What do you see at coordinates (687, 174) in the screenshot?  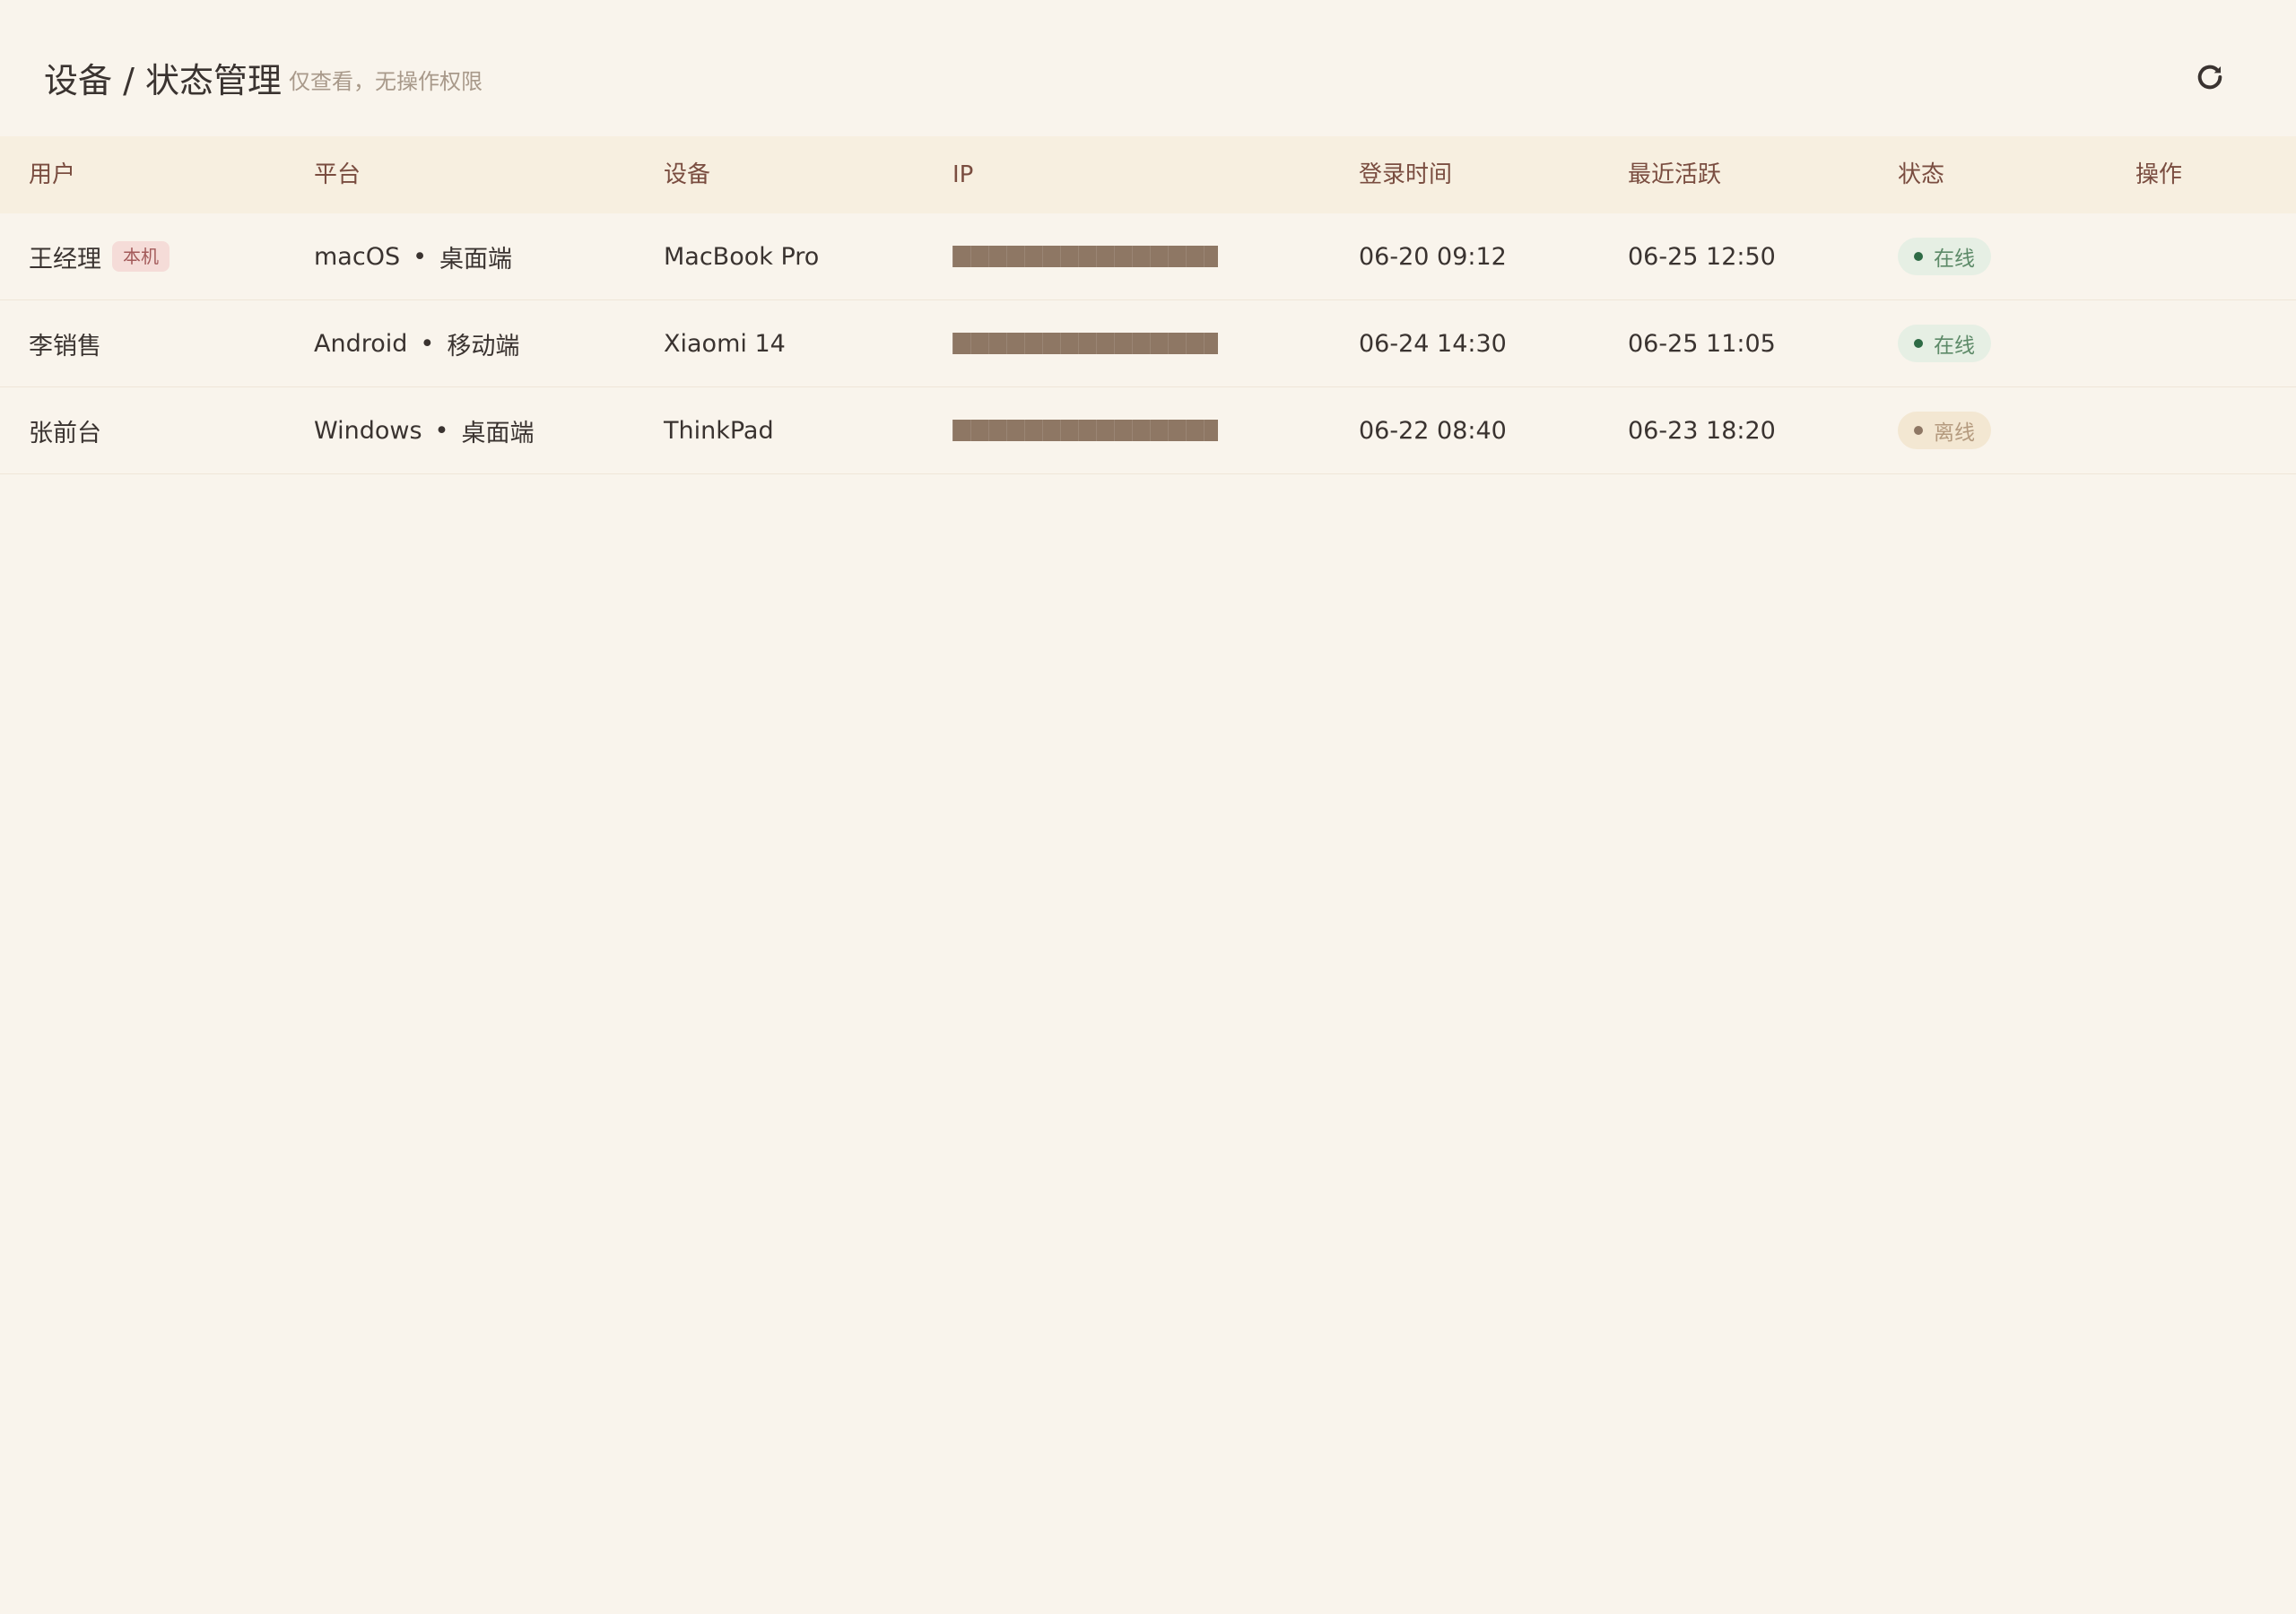 I see `column-header-device: 设备` at bounding box center [687, 174].